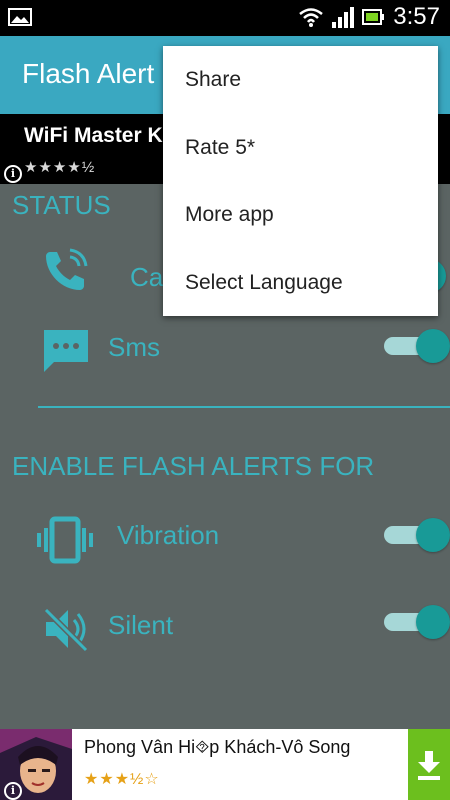  What do you see at coordinates (60, 167) in the screenshot?
I see `top-ad-rating: ★★★★½` at bounding box center [60, 167].